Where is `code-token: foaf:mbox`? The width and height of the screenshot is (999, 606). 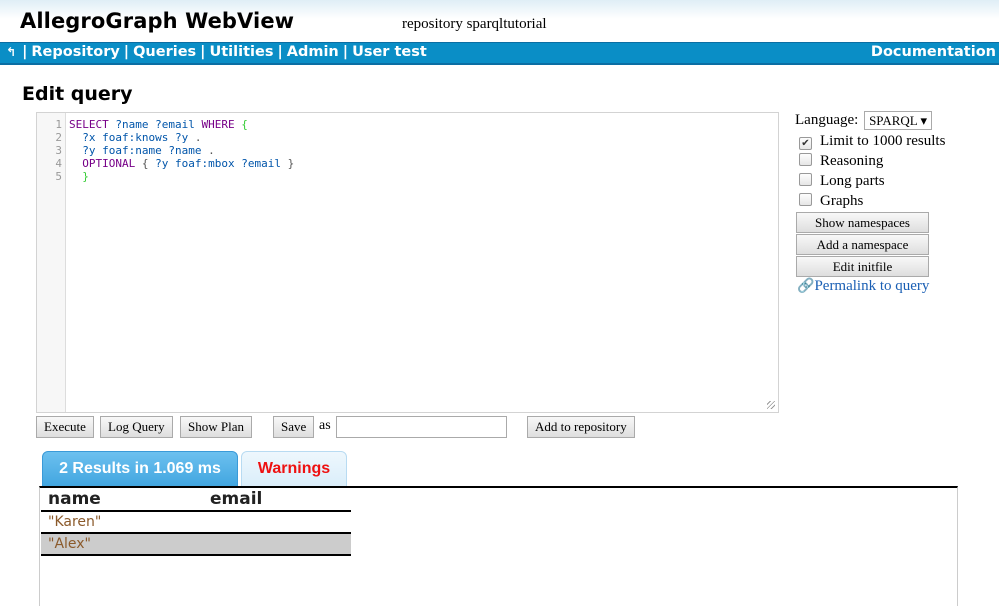
code-token: foaf:mbox is located at coordinates (208, 163).